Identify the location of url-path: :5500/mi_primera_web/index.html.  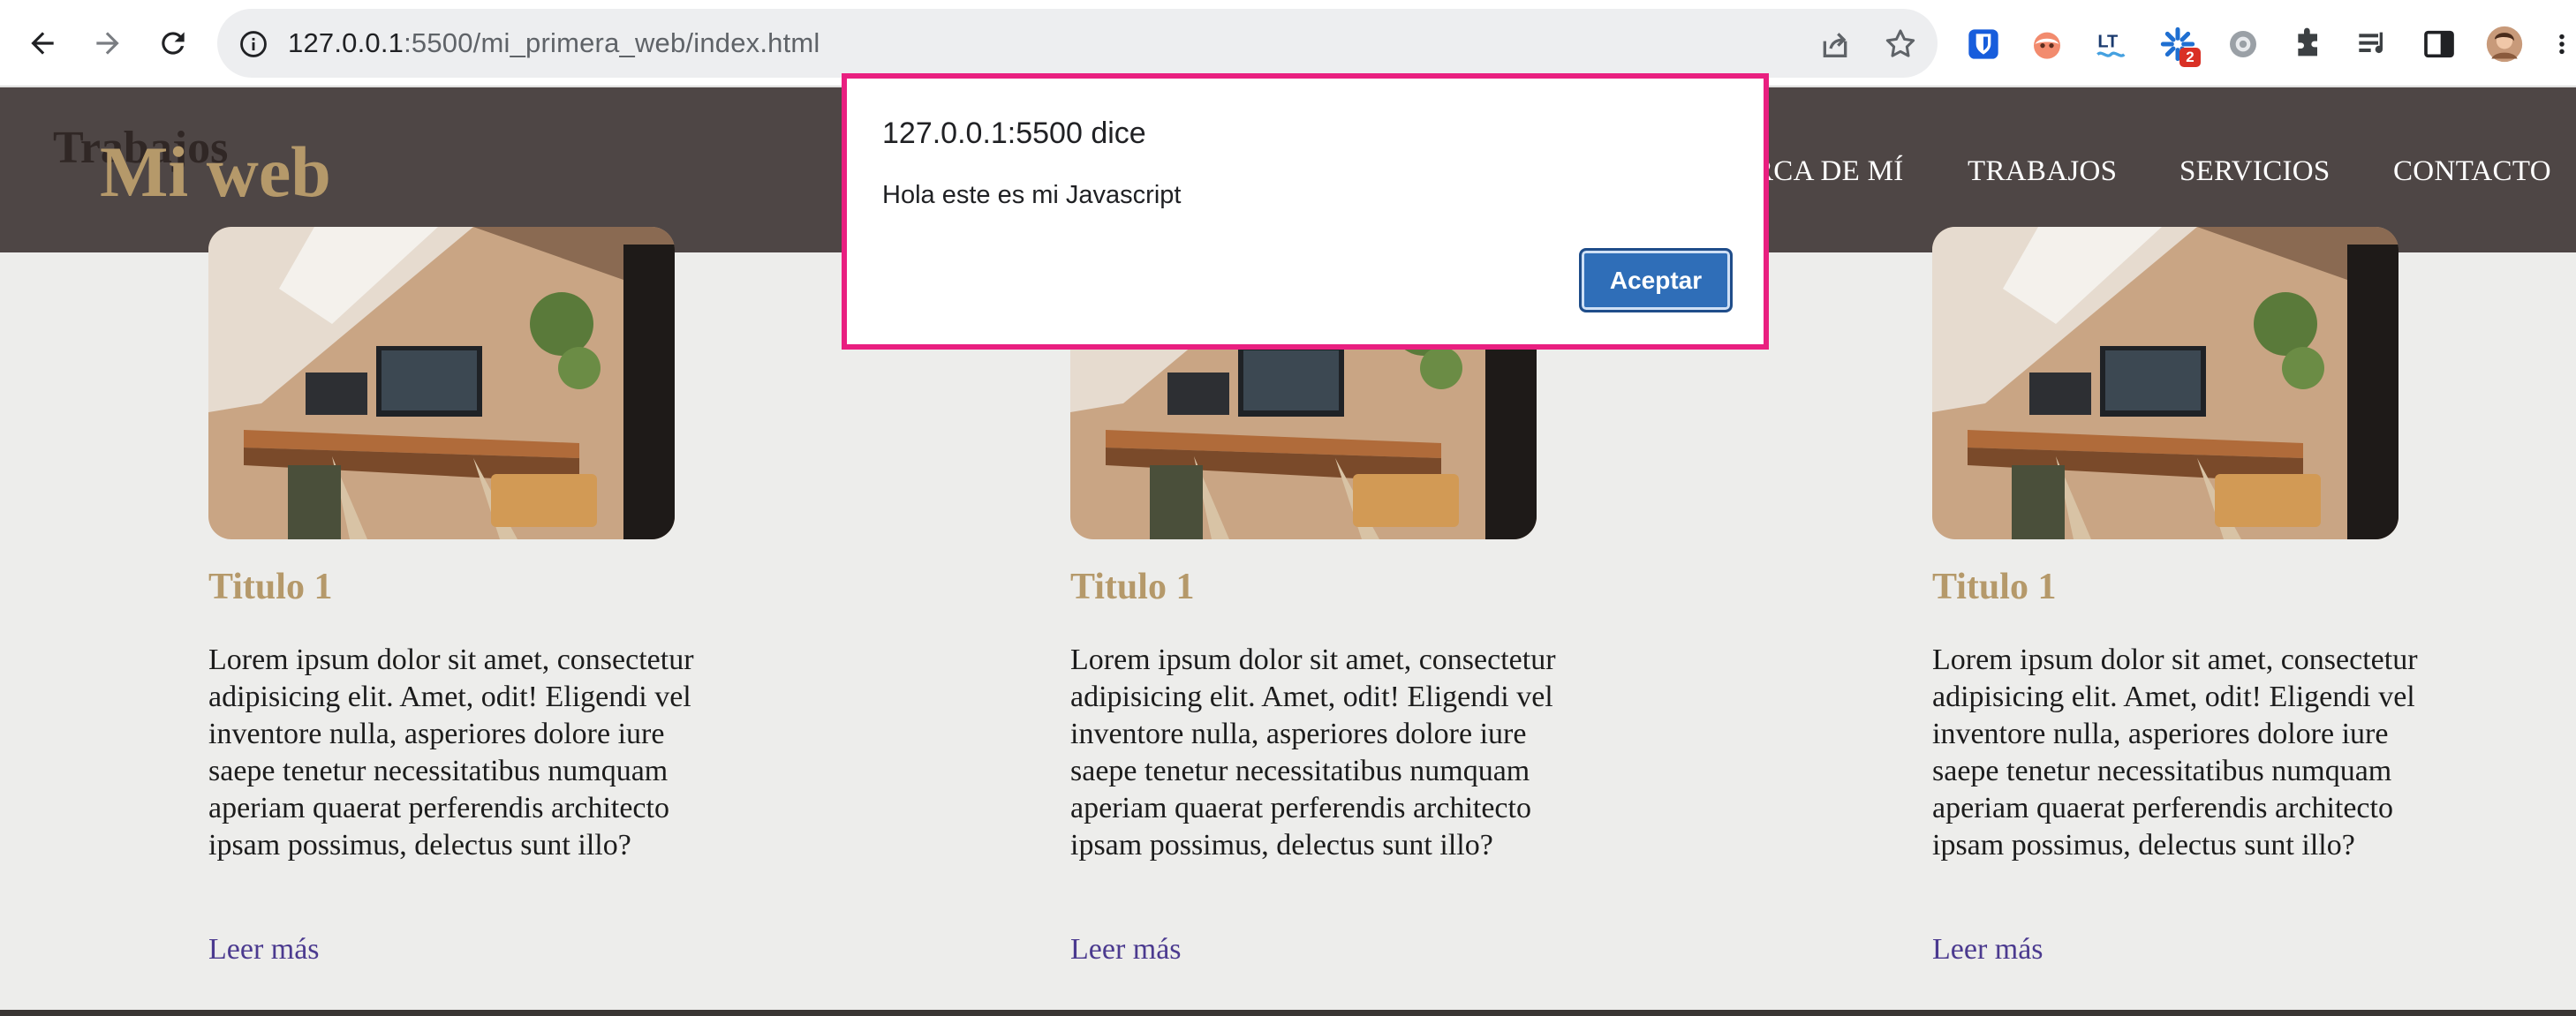
(612, 42).